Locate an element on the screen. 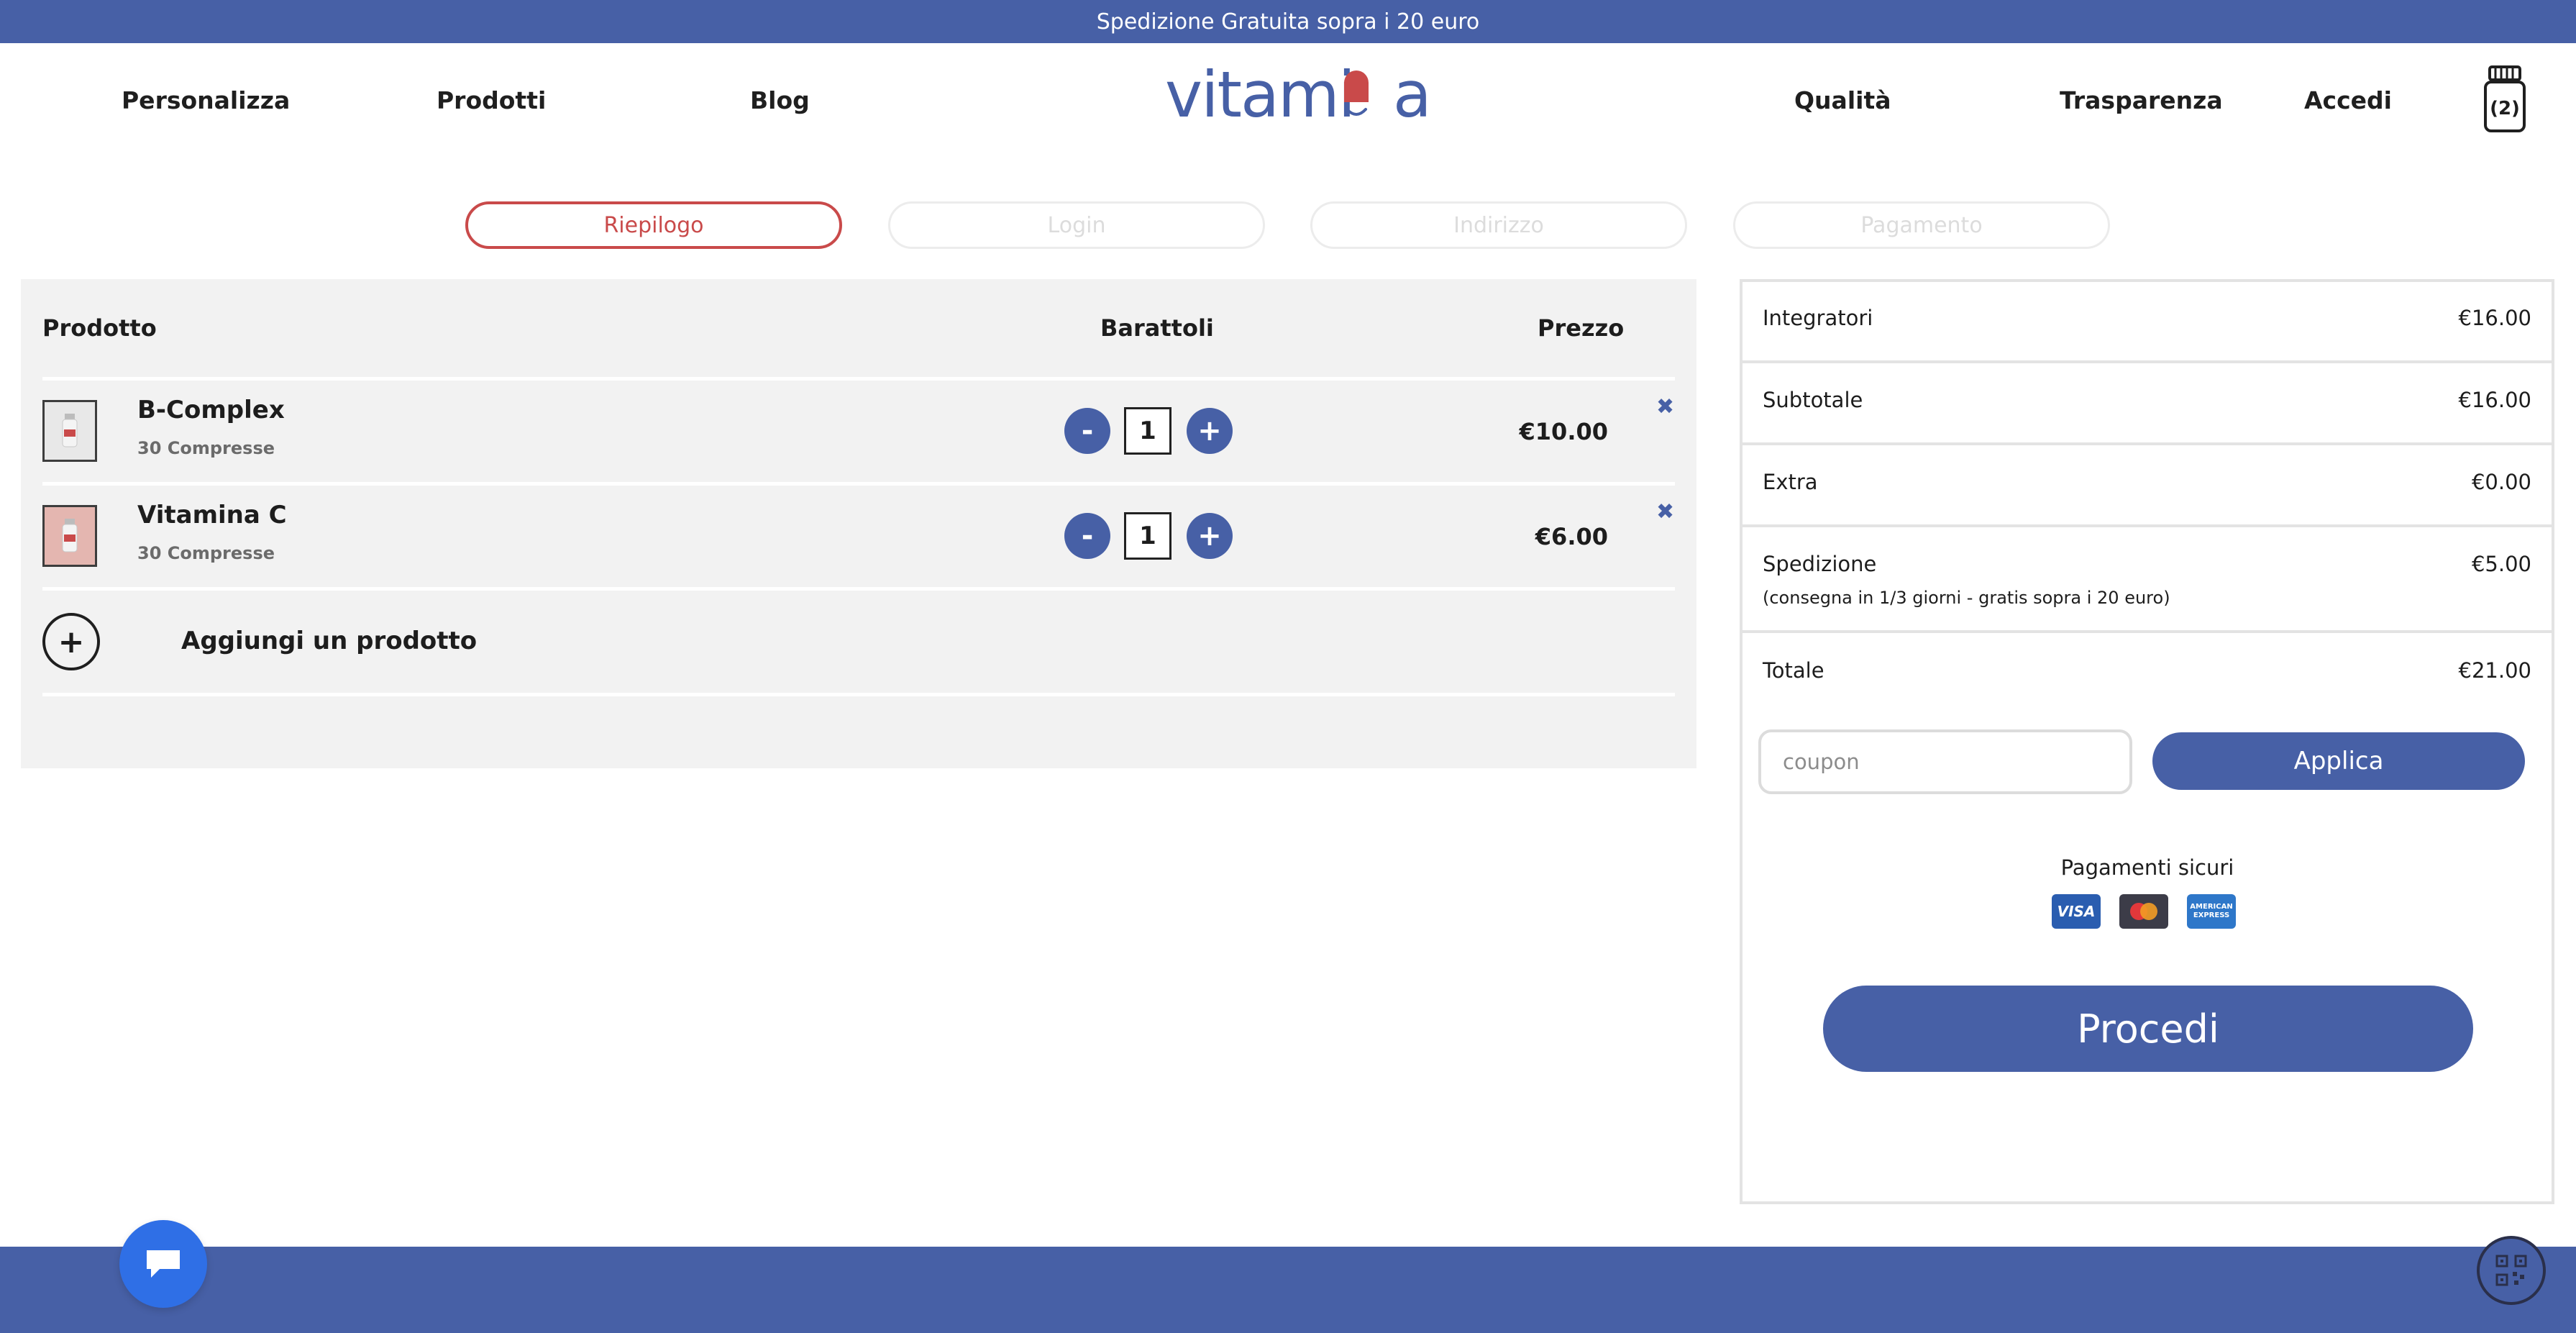  nav-trasparenza: Trasparenza is located at coordinates (2141, 101).